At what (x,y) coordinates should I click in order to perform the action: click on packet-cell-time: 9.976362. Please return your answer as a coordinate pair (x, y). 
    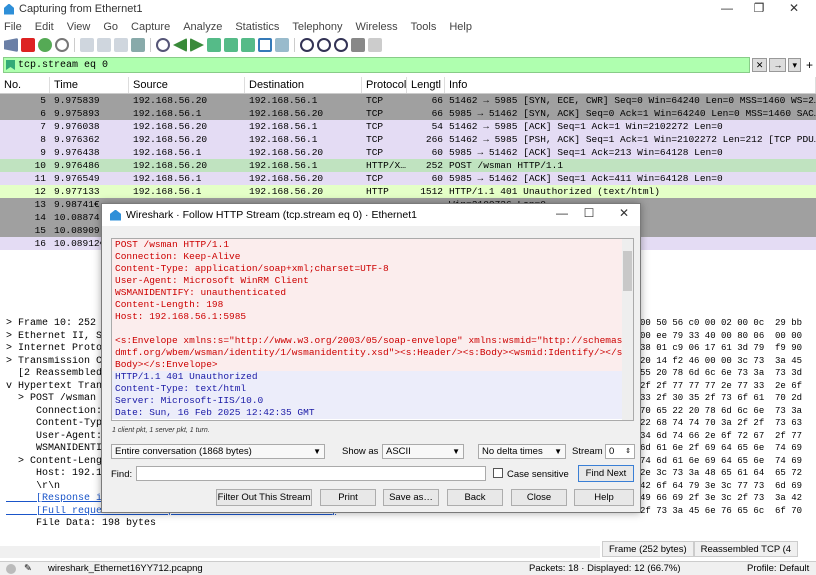
    Looking at the image, I should click on (77, 139).